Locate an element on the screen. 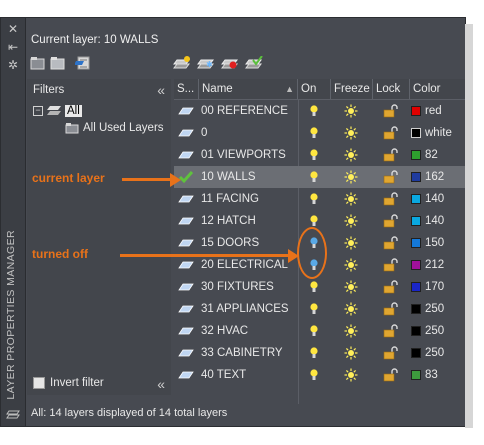  invert-filter-checkbox: Invert filter is located at coordinates (68, 383).